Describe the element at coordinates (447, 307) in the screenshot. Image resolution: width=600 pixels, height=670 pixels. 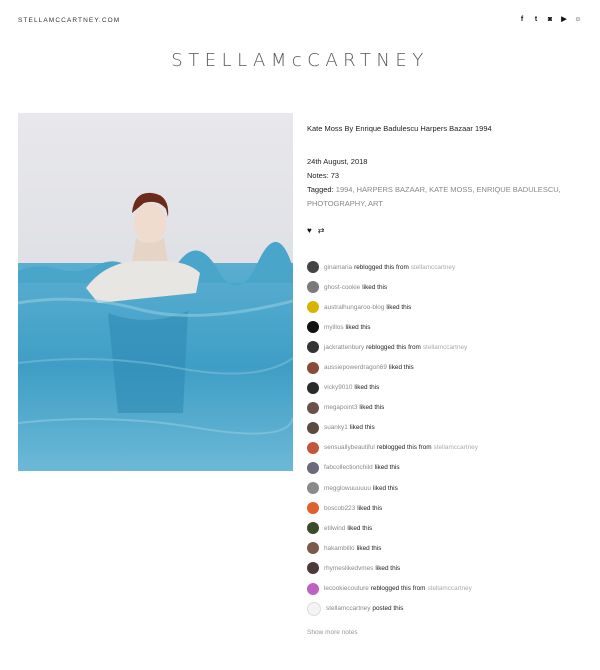
I see `note-item: australhungaroo-blog liked this` at that location.